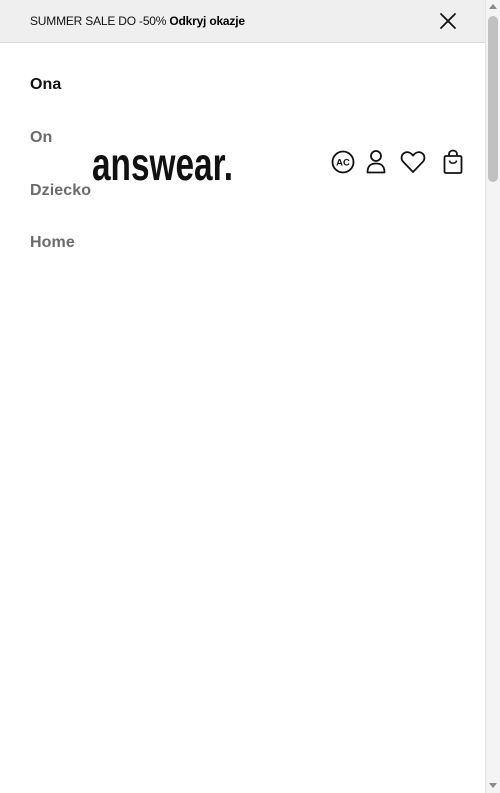 This screenshot has width=500, height=793. What do you see at coordinates (493, 6) in the screenshot?
I see `scroll-up-arrow-icon` at bounding box center [493, 6].